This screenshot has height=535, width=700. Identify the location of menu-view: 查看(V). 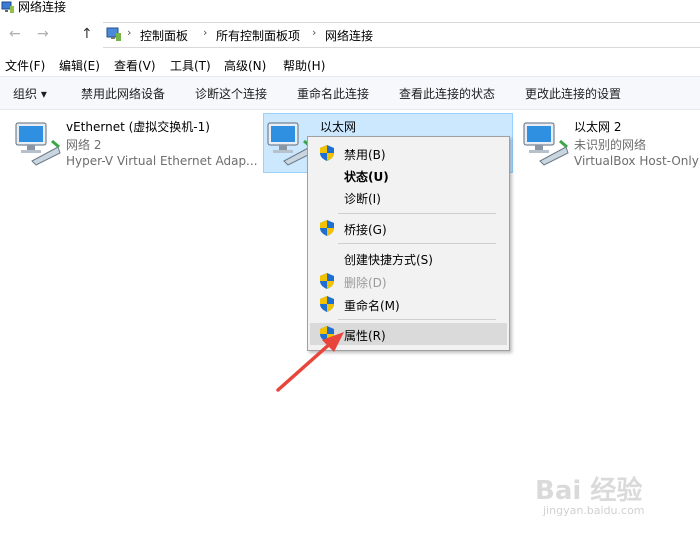
(135, 65).